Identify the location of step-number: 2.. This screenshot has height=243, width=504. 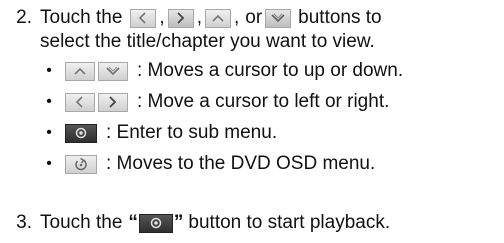
(24, 17).